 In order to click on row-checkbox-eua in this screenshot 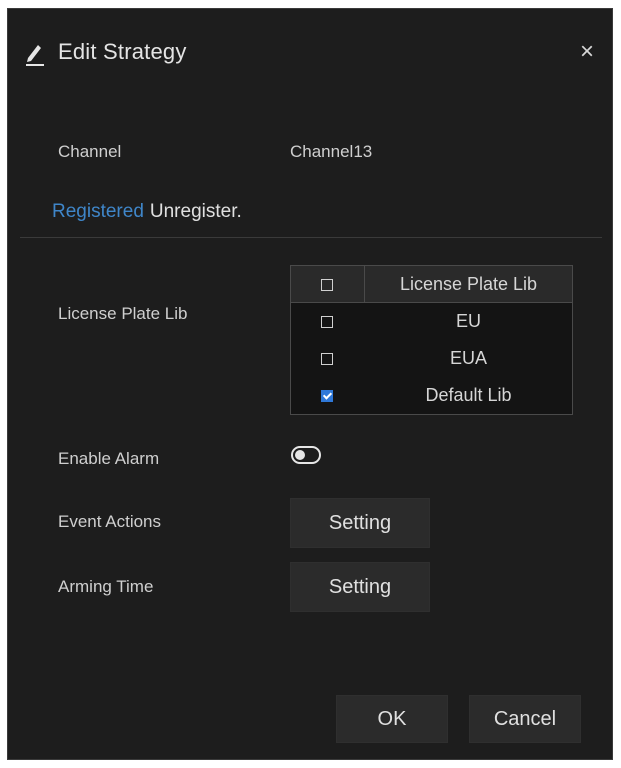, I will do `click(327, 359)`.